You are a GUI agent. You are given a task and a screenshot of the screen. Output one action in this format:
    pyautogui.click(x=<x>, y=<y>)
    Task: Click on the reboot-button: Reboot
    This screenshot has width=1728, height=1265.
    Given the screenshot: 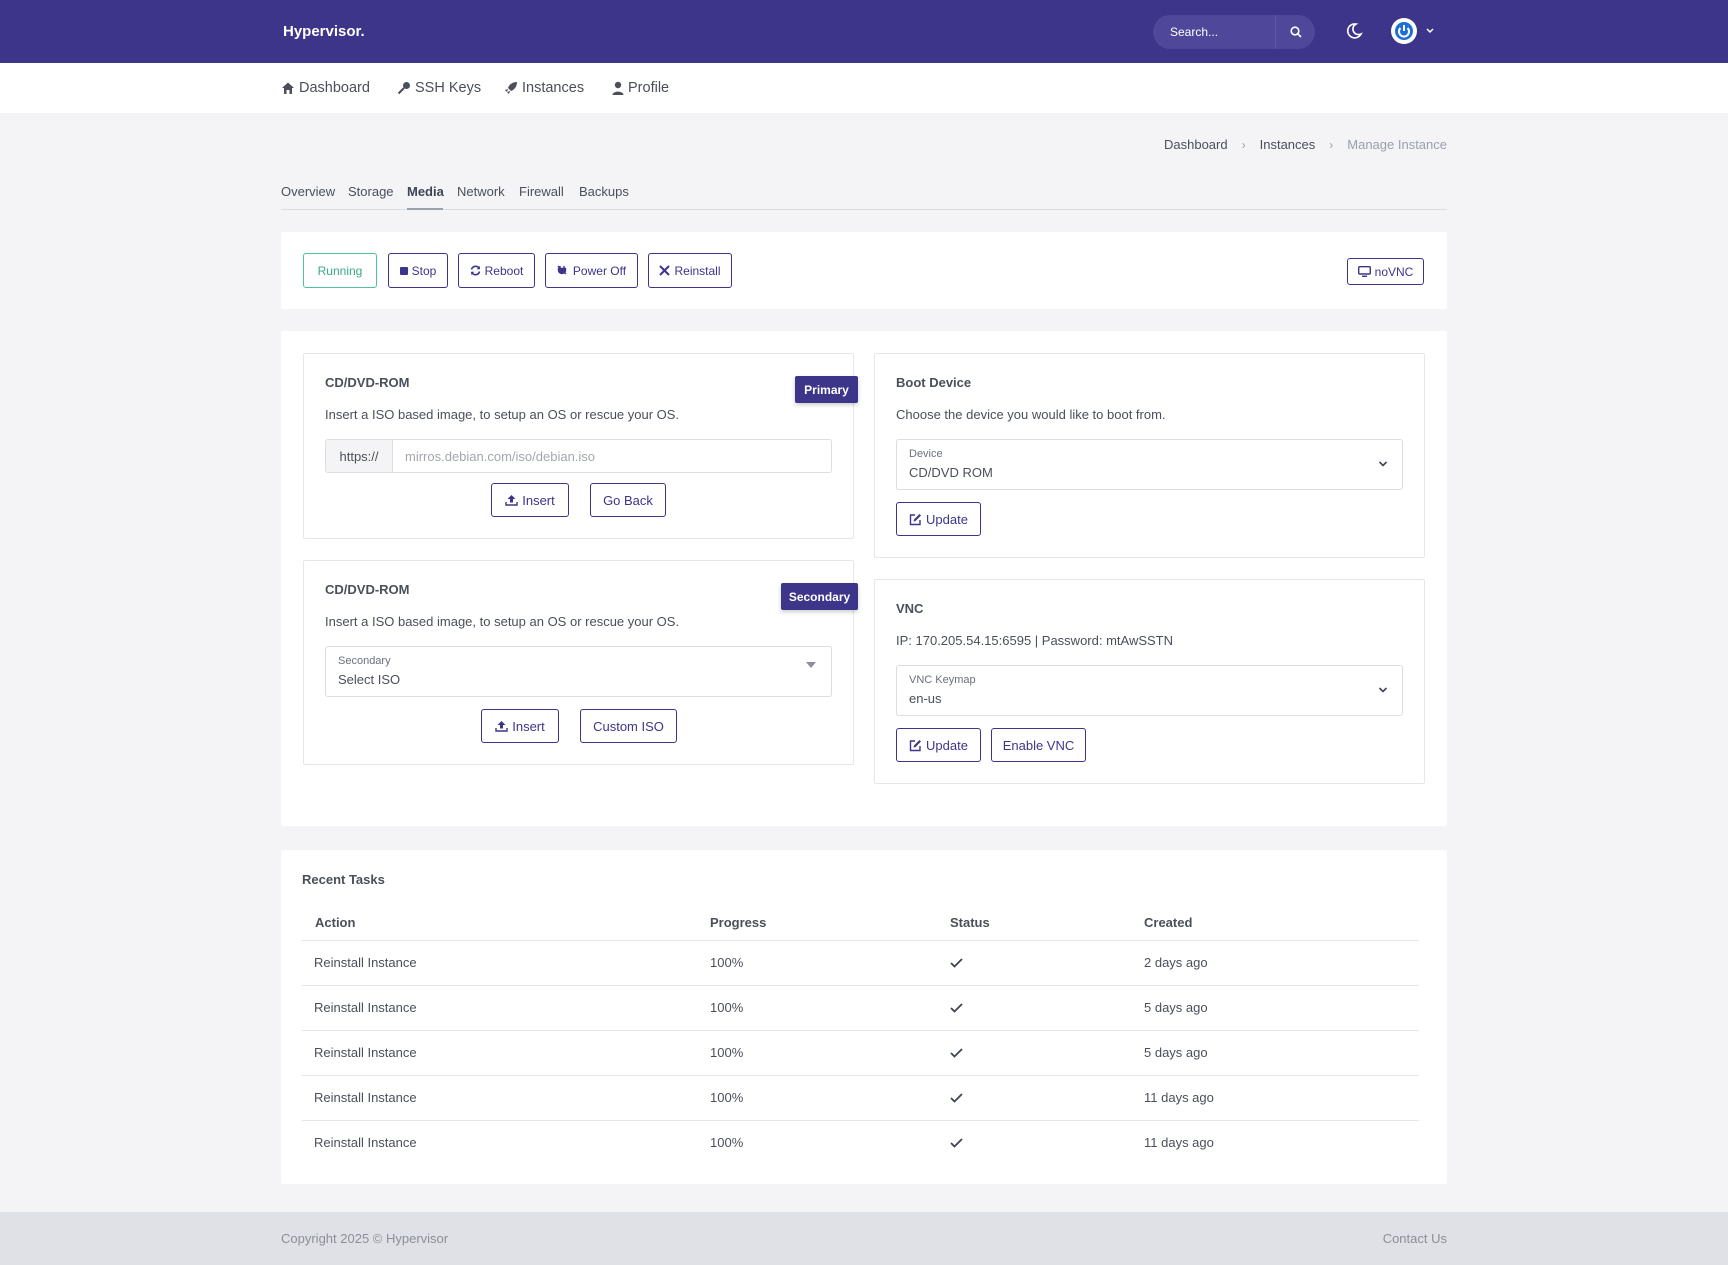 What is the action you would take?
    pyautogui.click(x=496, y=270)
    